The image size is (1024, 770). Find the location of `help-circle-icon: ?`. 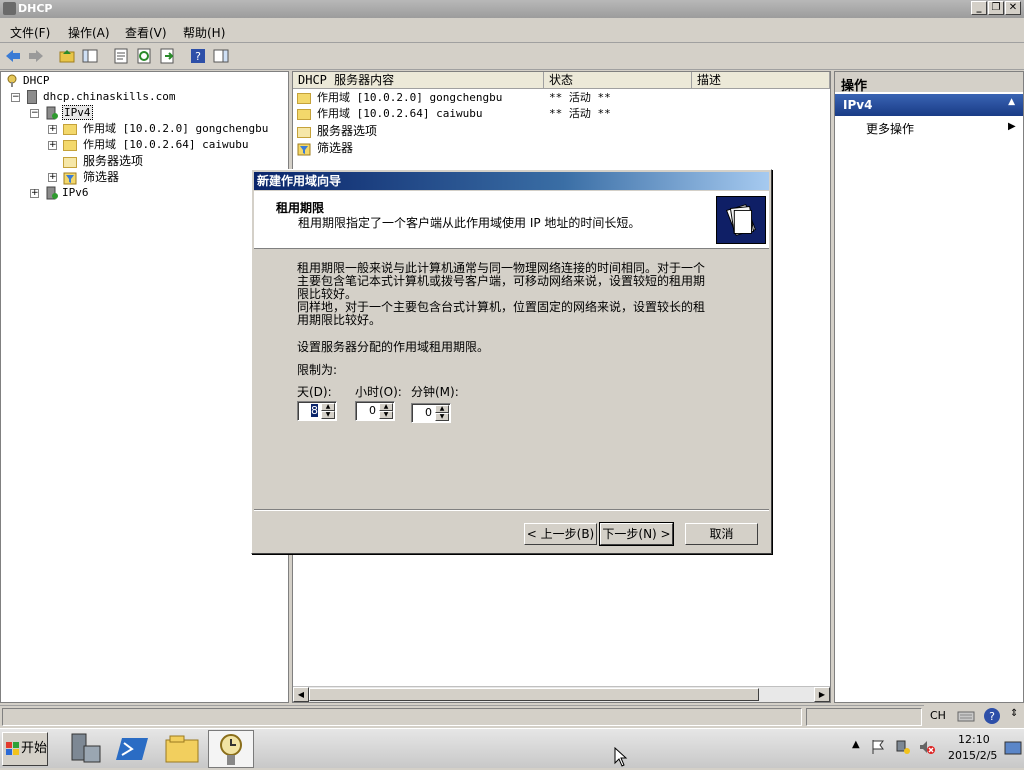

help-circle-icon: ? is located at coordinates (992, 716).